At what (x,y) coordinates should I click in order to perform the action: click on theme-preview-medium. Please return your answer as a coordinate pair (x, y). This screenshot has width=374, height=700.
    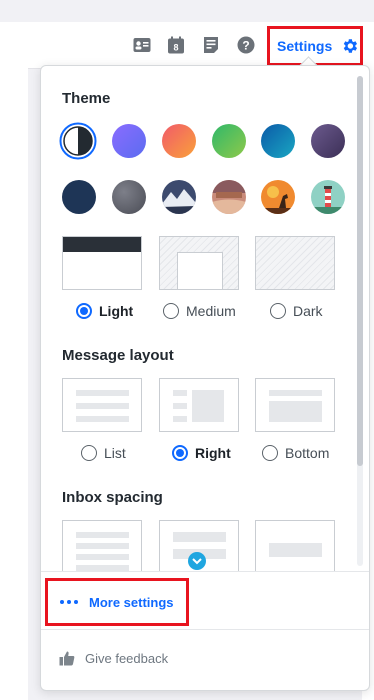
    Looking at the image, I should click on (199, 263).